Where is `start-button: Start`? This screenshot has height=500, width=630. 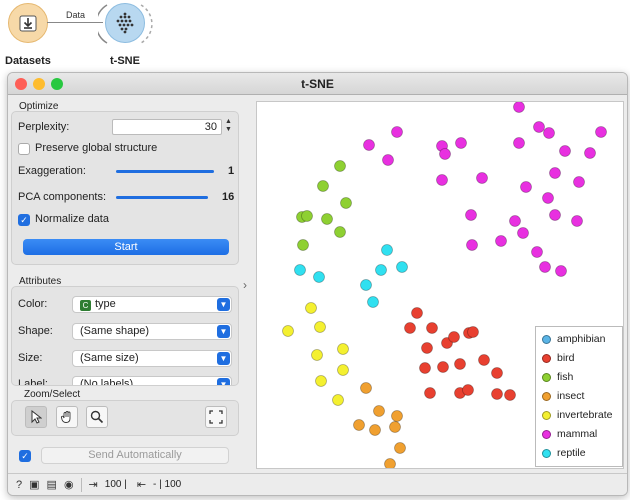
start-button: Start is located at coordinates (126, 247).